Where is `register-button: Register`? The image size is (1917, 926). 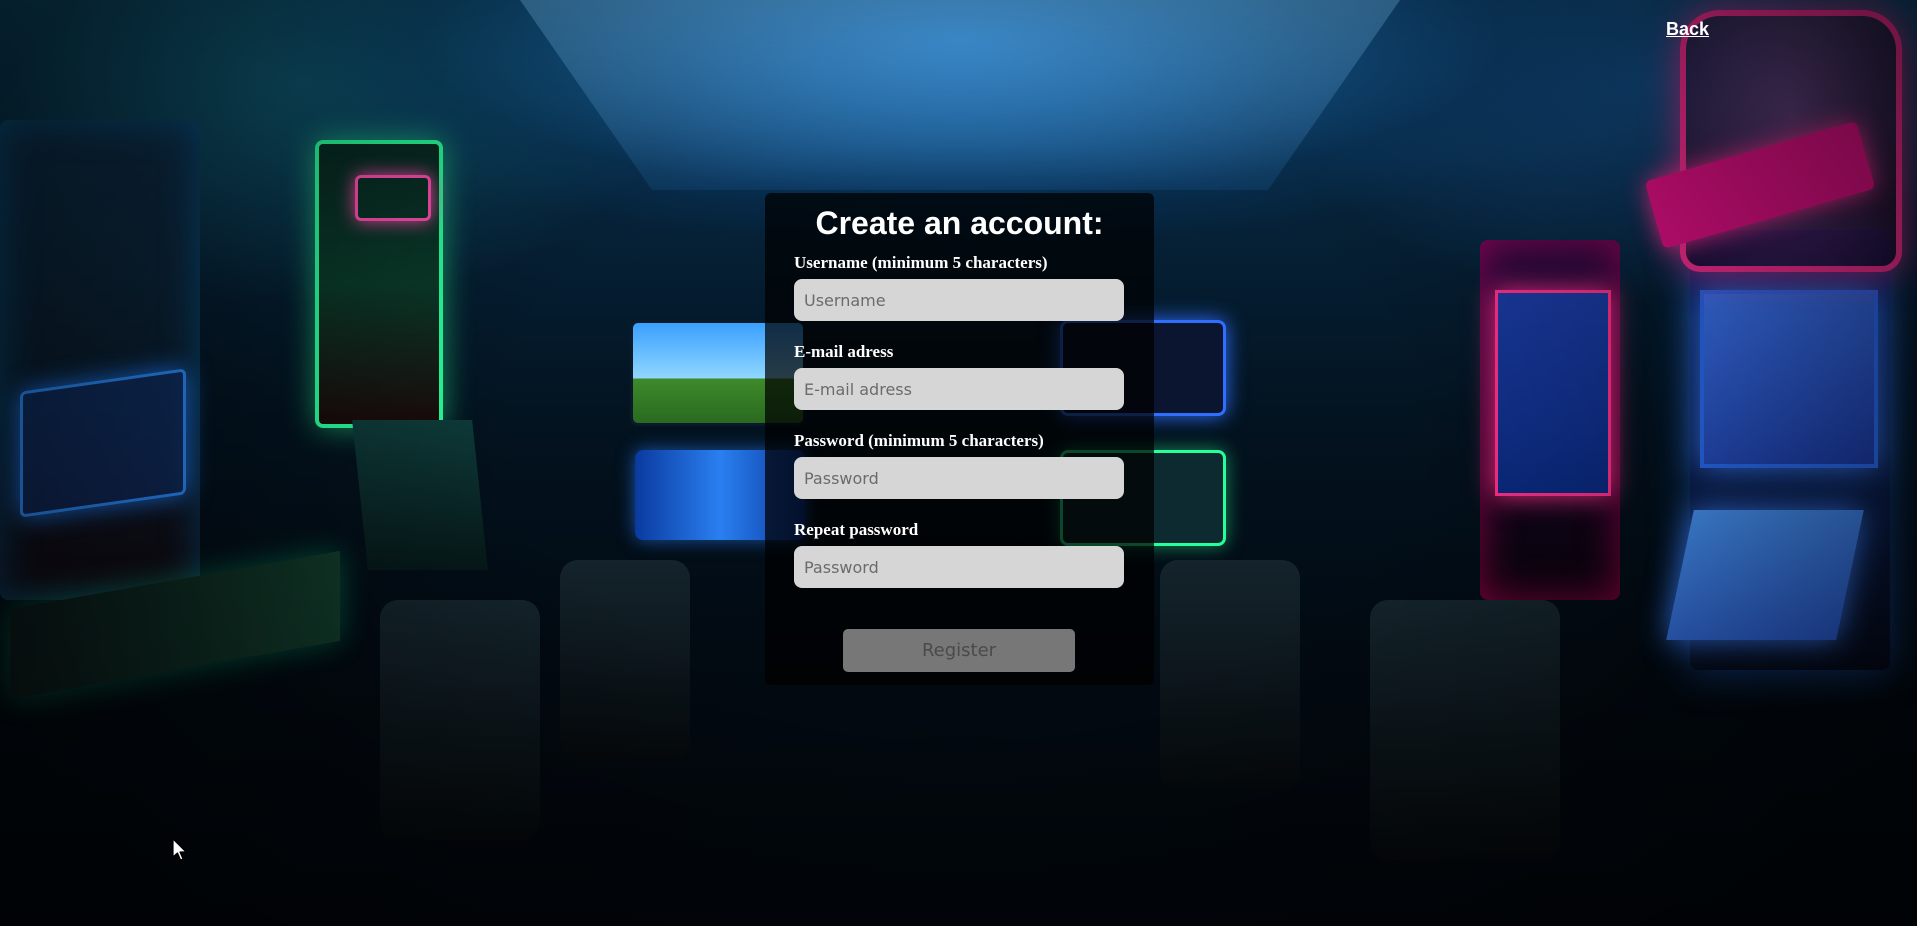 register-button: Register is located at coordinates (959, 650).